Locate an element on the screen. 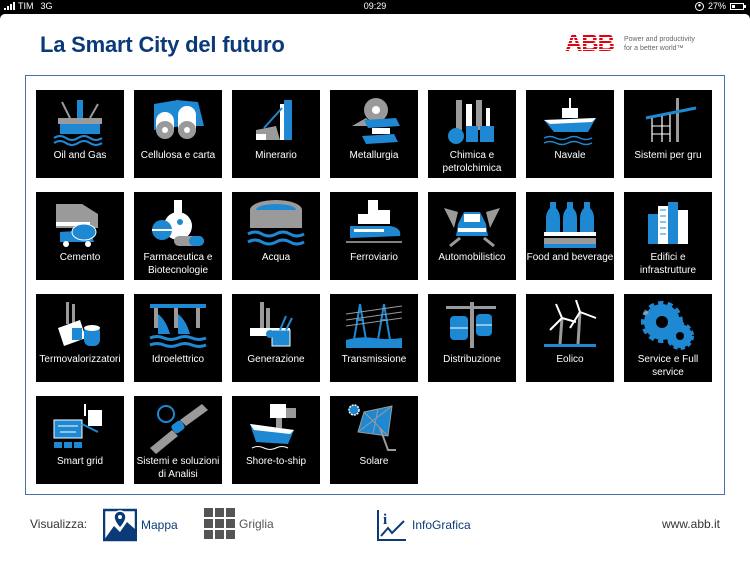  sector-tile-label: Cemento is located at coordinates (80, 257).